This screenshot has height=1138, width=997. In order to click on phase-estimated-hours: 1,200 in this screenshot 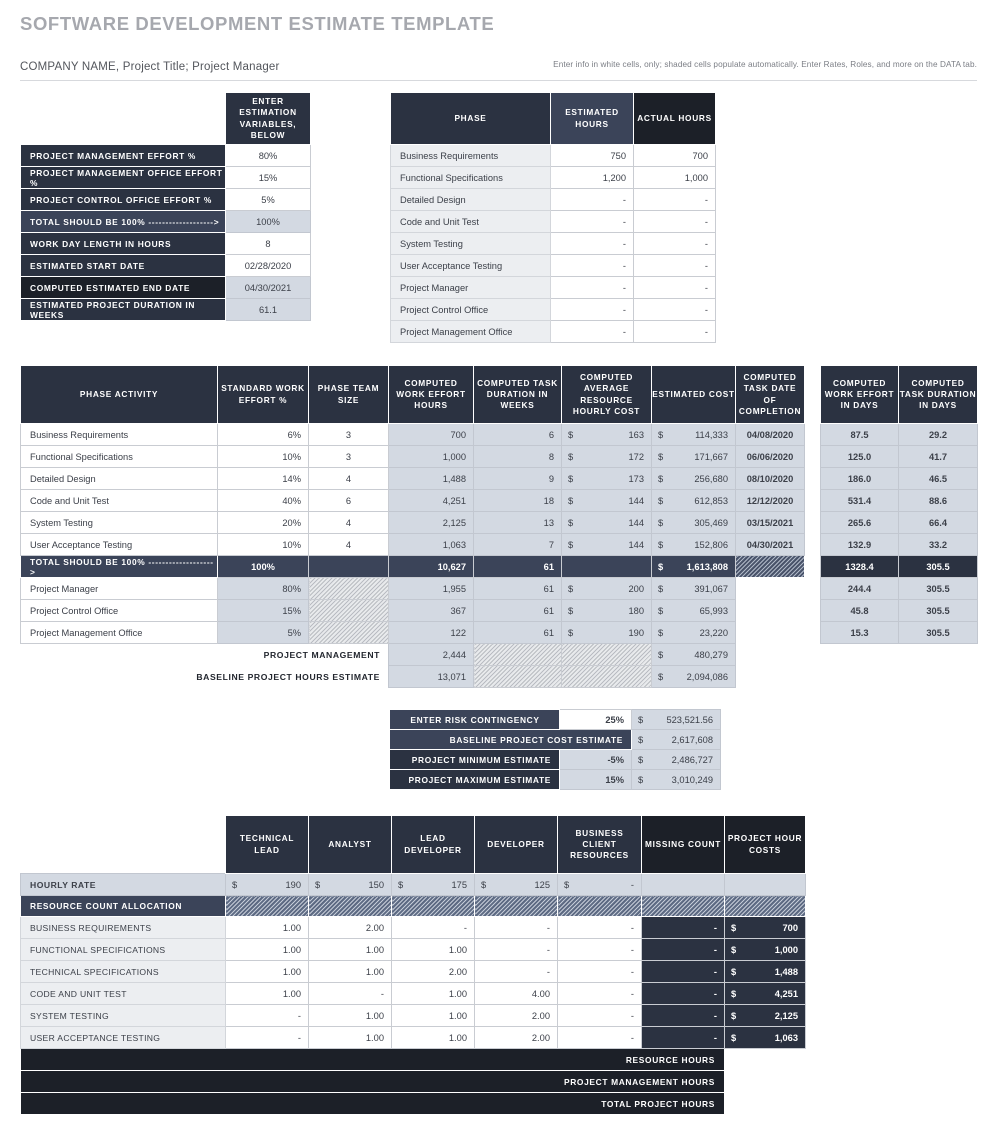, I will do `click(592, 177)`.